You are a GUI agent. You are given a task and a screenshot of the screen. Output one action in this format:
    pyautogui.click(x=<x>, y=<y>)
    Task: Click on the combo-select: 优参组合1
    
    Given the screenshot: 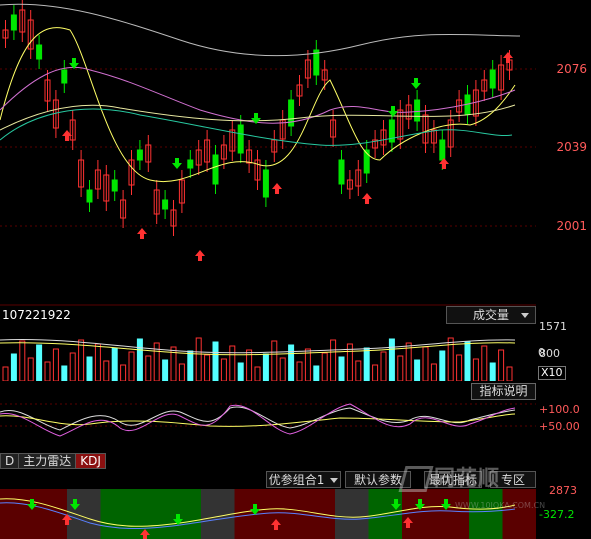 What is the action you would take?
    pyautogui.click(x=303, y=479)
    